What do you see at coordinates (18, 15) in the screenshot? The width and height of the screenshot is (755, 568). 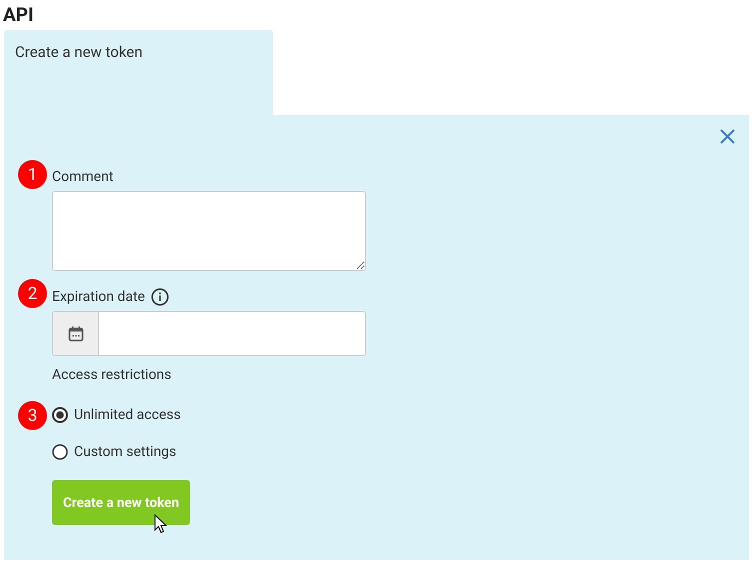 I see `page-heading: API` at bounding box center [18, 15].